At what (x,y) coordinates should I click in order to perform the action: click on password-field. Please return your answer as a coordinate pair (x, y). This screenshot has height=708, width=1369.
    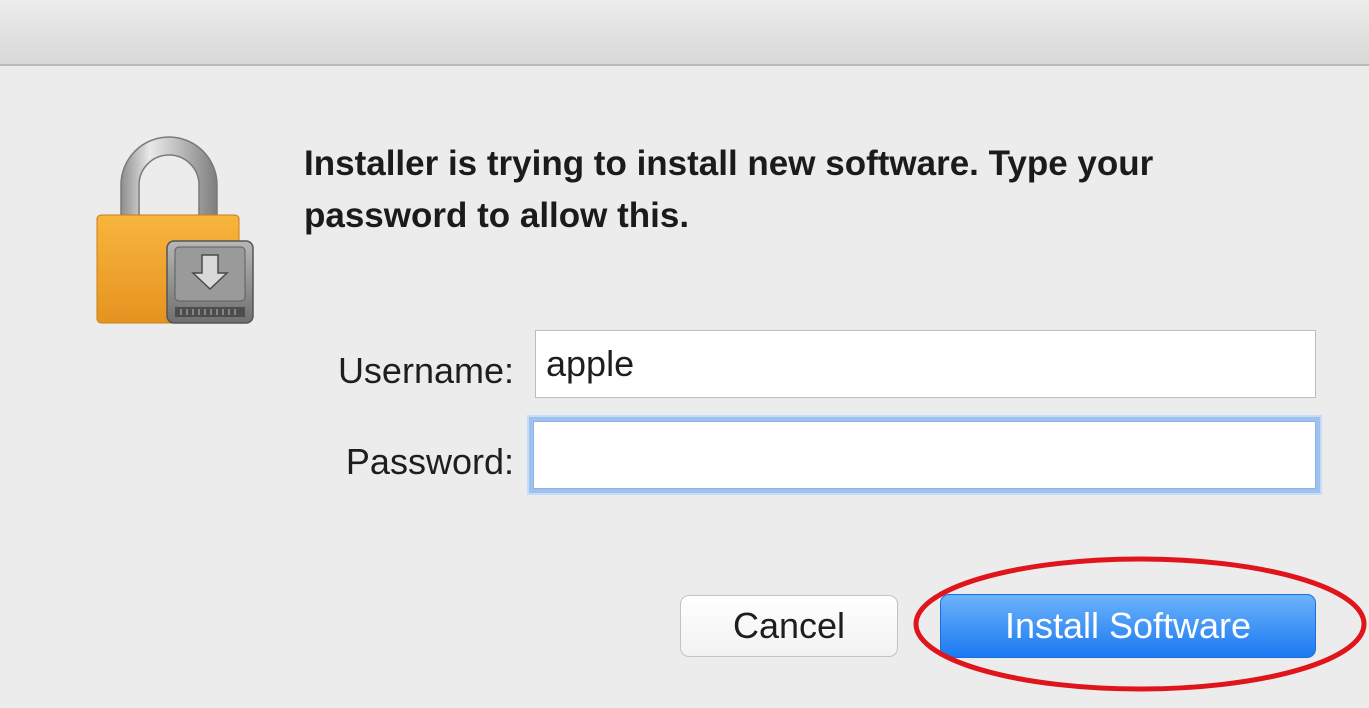
    Looking at the image, I should click on (924, 455).